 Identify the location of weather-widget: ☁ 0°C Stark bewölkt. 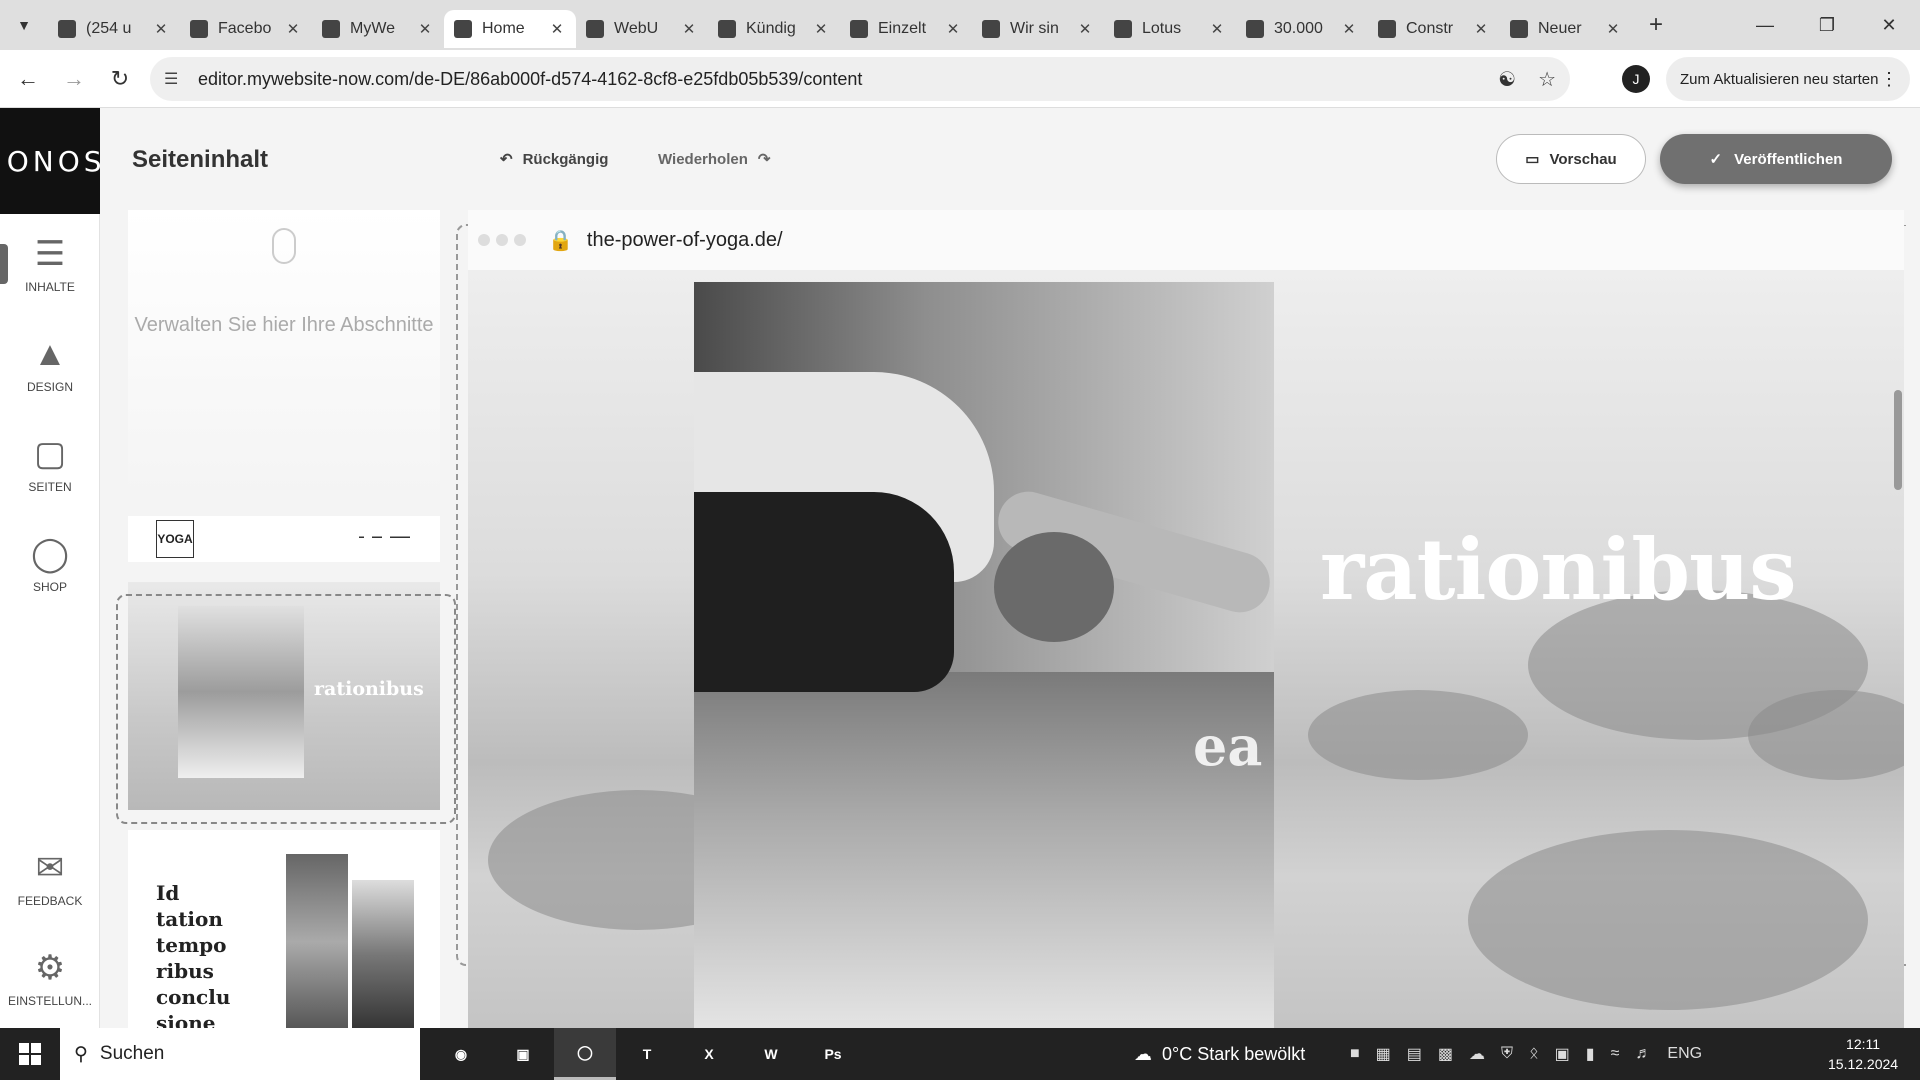
(1219, 1054).